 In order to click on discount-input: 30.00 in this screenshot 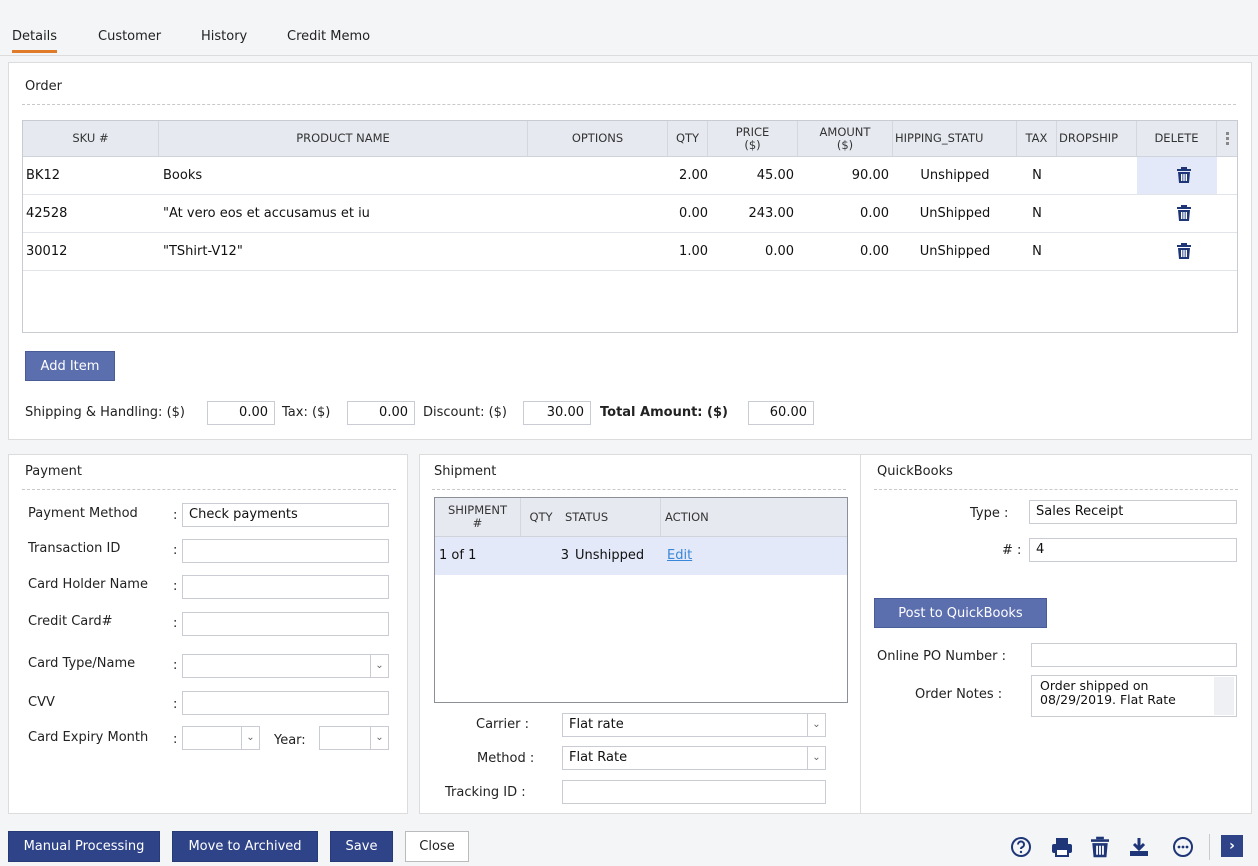, I will do `click(557, 413)`.